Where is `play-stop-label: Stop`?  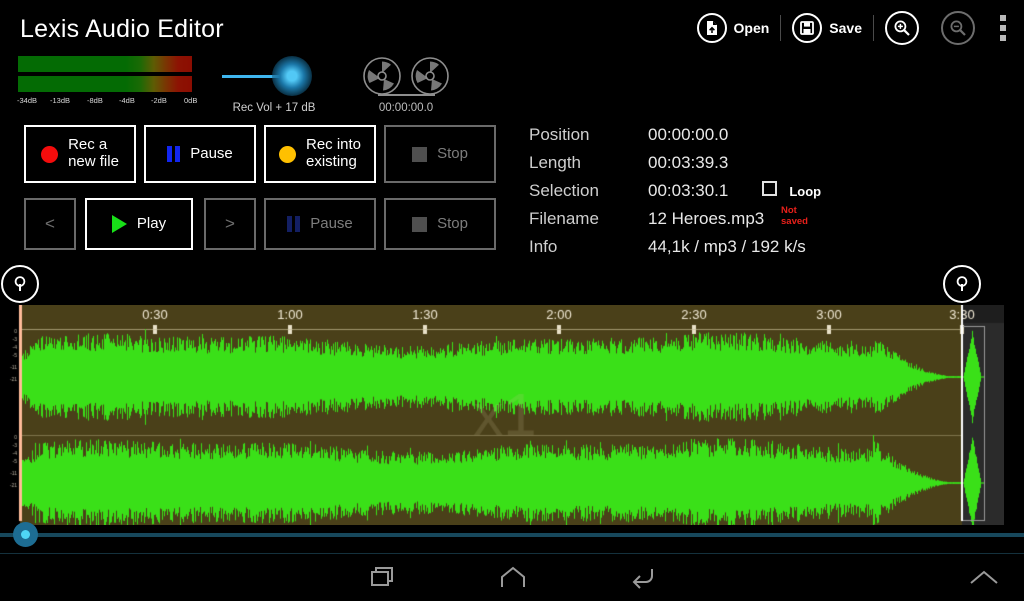
play-stop-label: Stop is located at coordinates (452, 223).